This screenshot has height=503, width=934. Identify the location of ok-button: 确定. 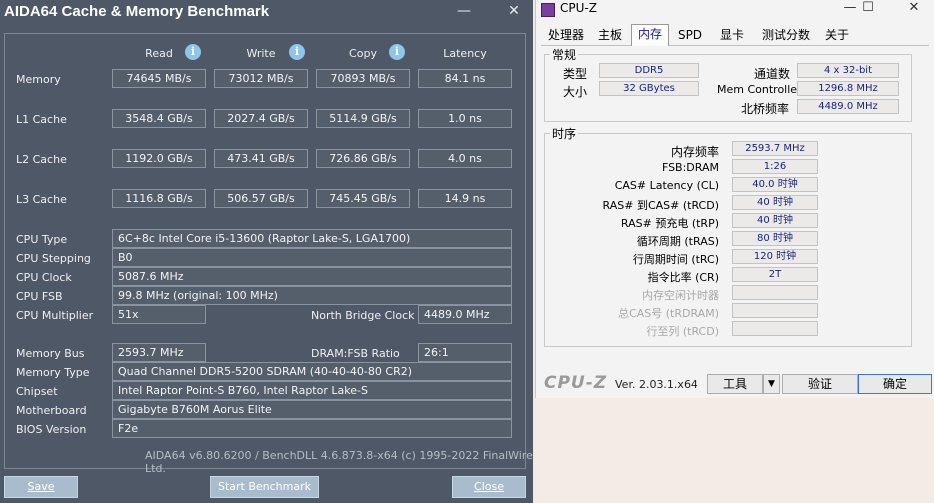
(895, 384).